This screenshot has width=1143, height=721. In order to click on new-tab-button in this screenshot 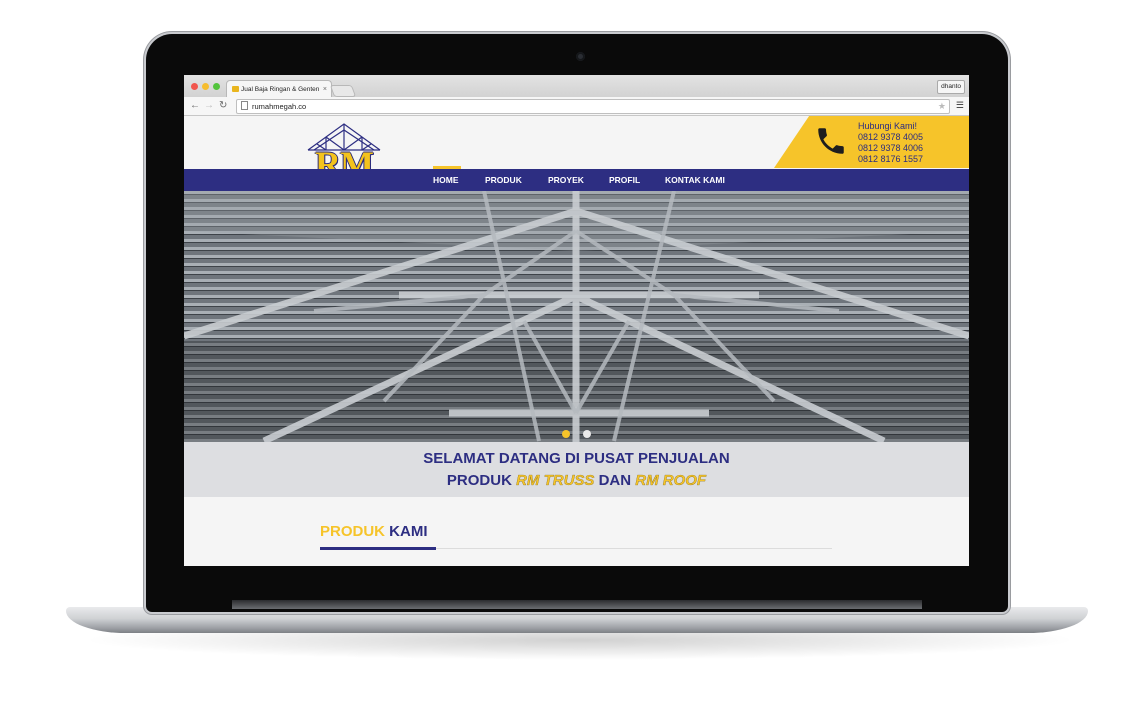, I will do `click(343, 91)`.